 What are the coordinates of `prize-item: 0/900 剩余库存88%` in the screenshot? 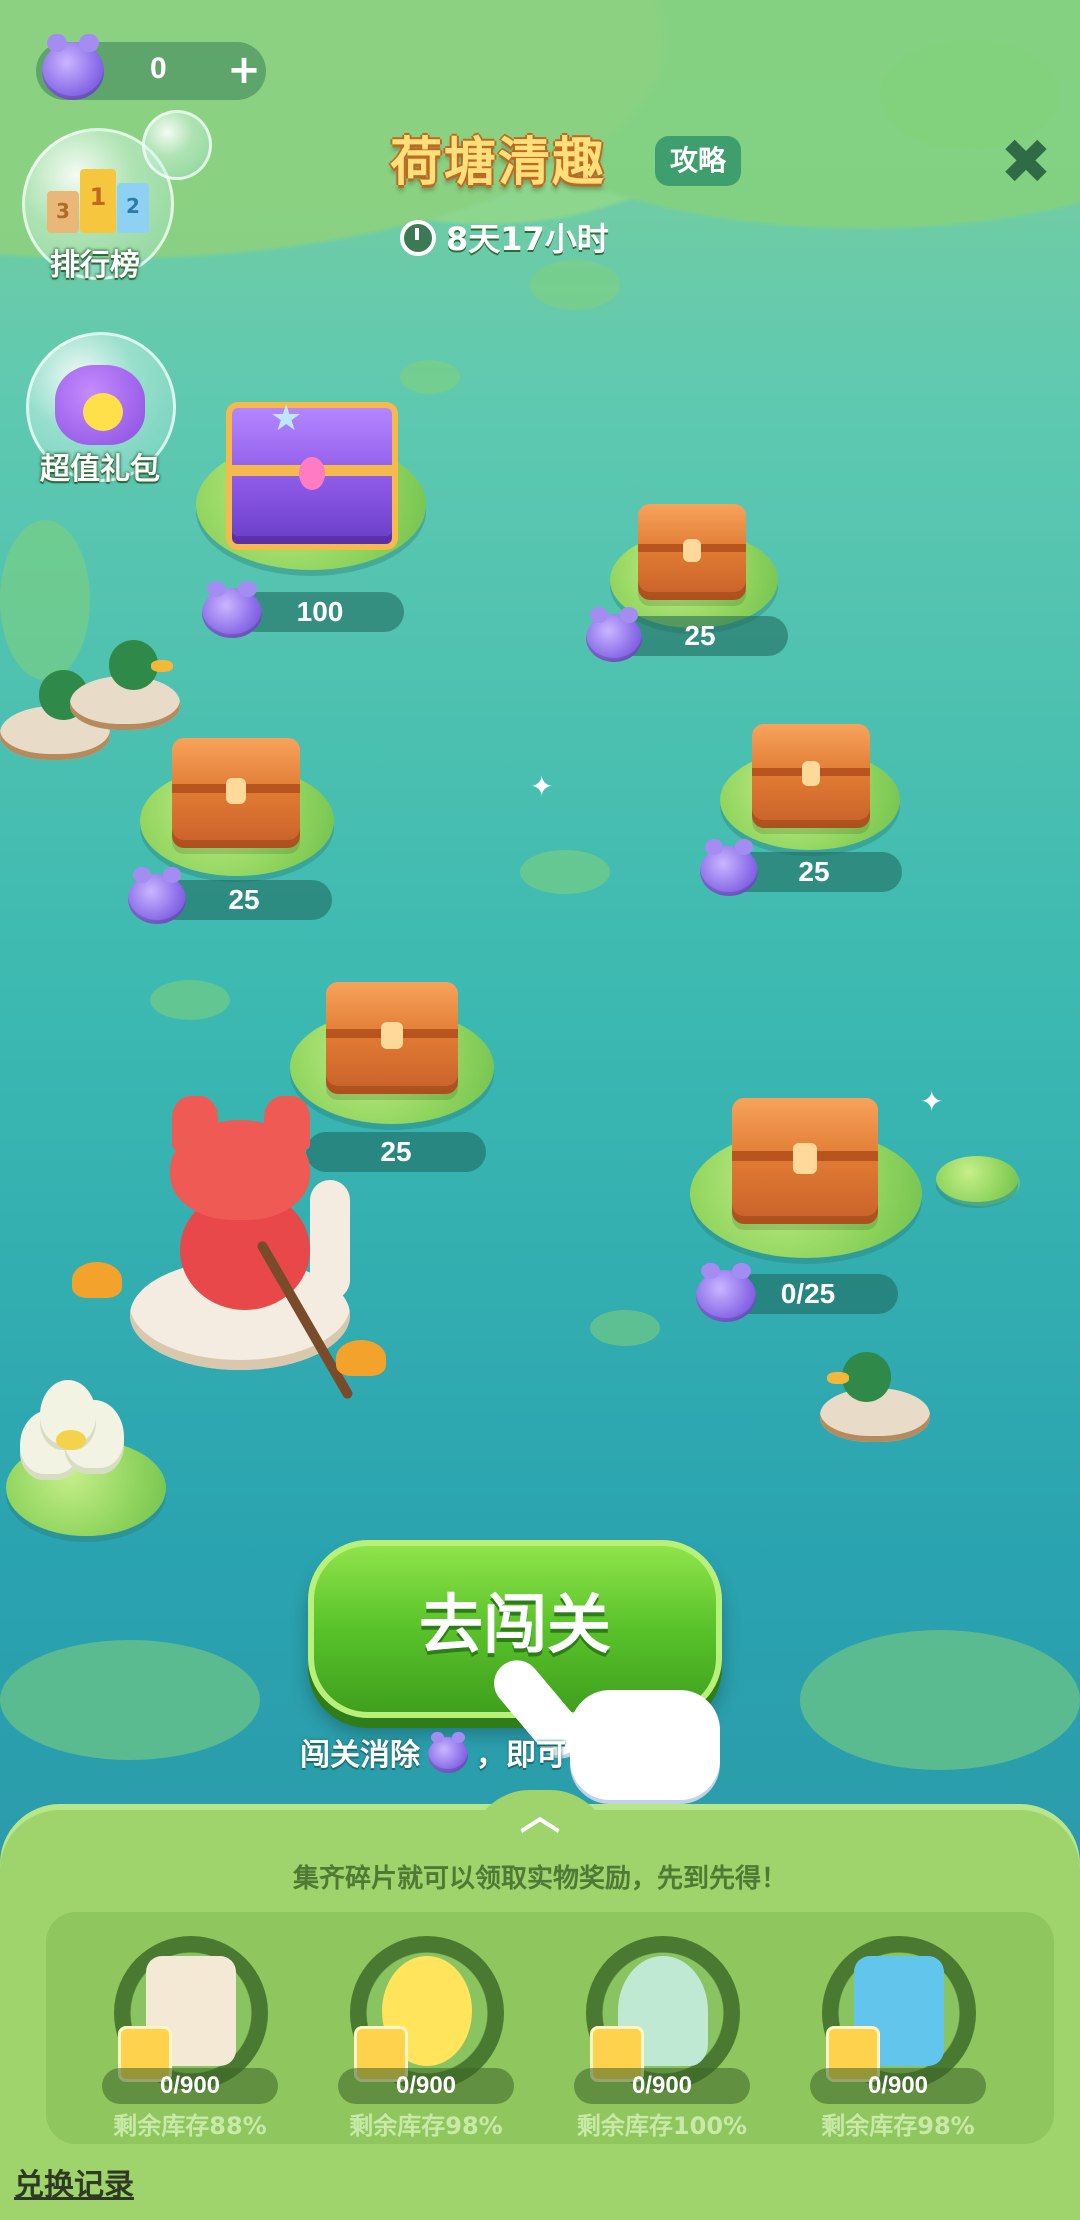 It's located at (184, 2038).